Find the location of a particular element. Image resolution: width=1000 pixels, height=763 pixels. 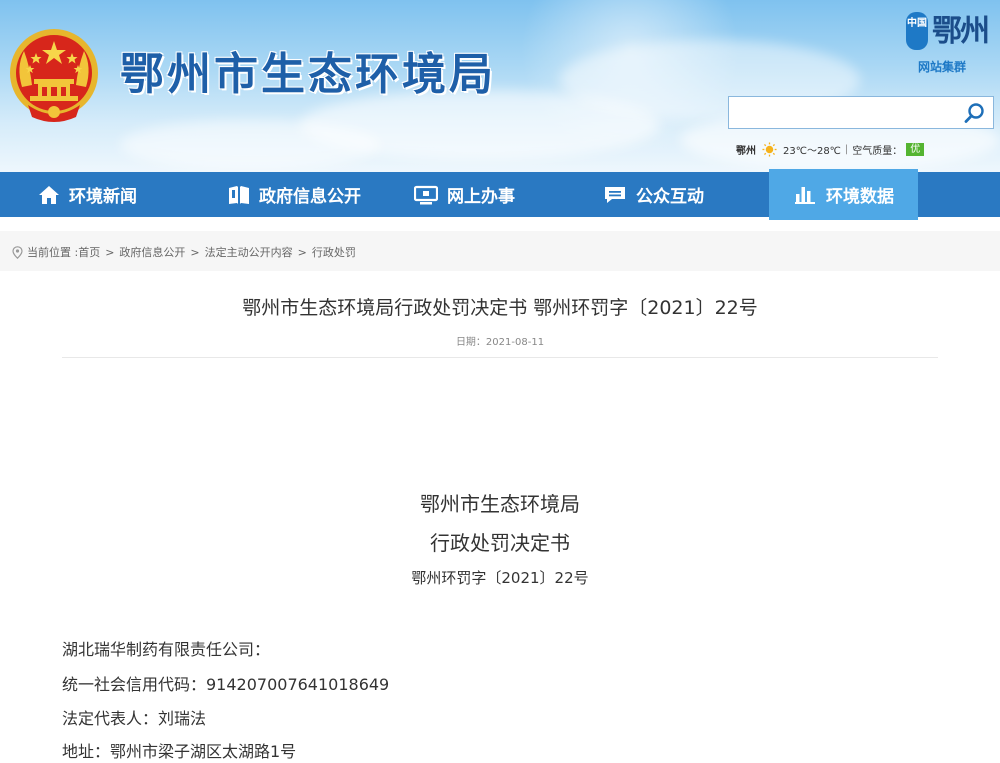

breadcrumb: 当前位置 : 首页 > 政府信息公开 > 法定主动公开内容 > 行政处罚 is located at coordinates (184, 252).